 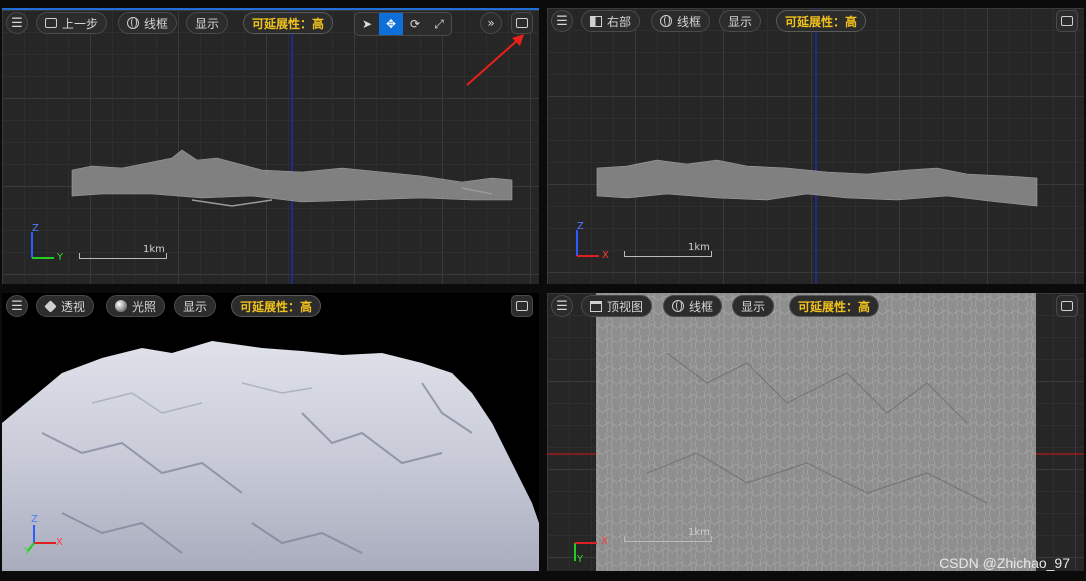 I want to click on view-mode-button: 透视, so click(x=65, y=306).